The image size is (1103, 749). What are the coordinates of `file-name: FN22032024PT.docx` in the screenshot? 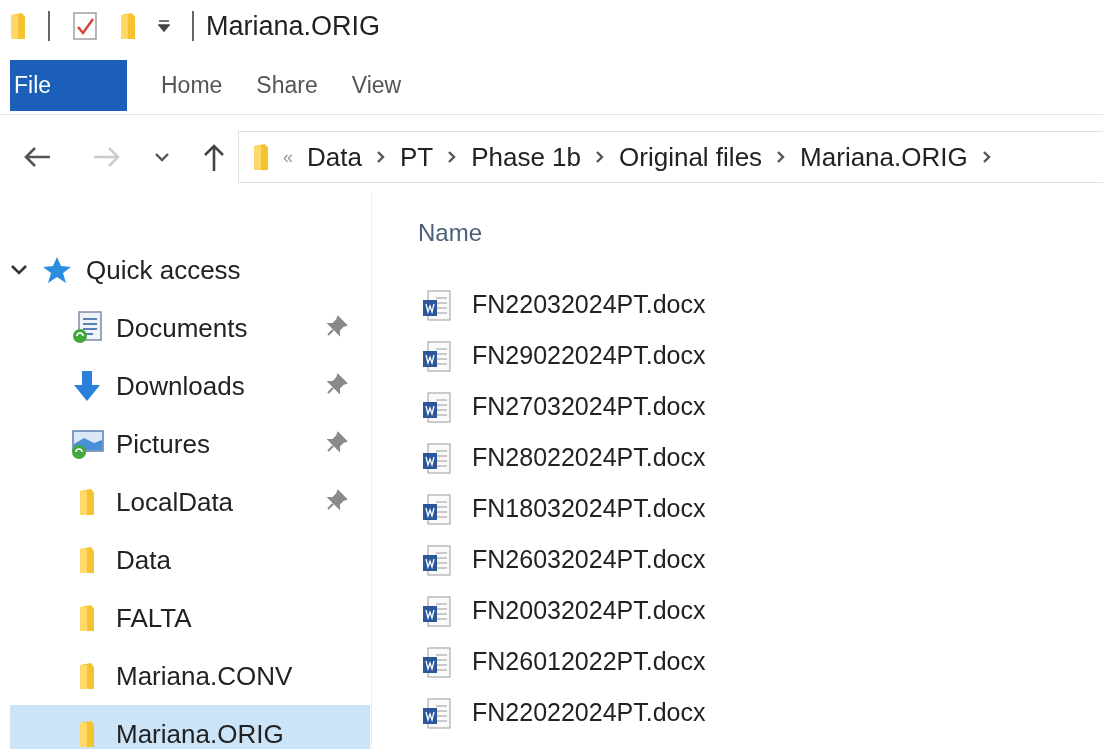 It's located at (589, 304).